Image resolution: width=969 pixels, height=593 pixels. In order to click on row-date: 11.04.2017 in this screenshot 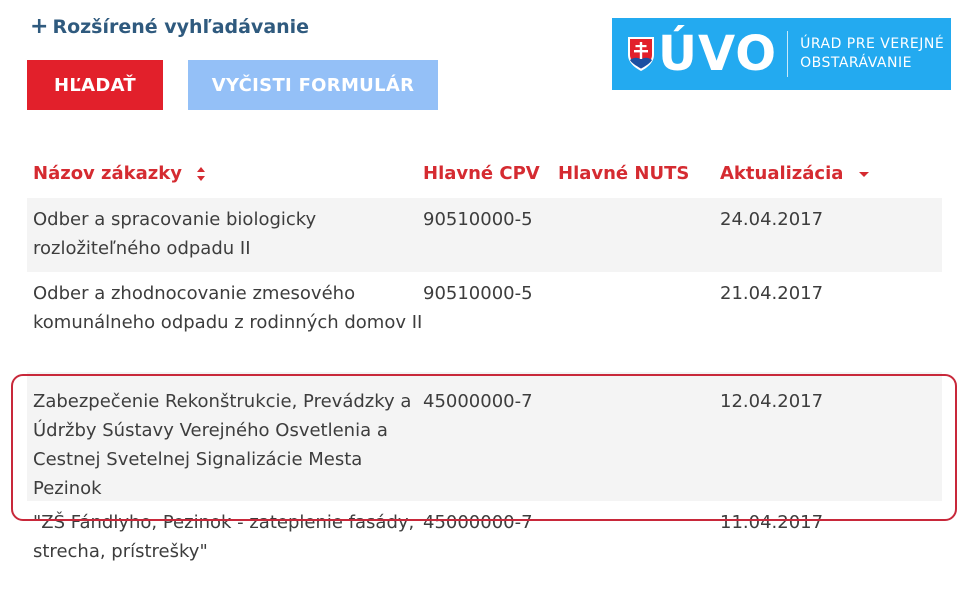, I will do `click(772, 522)`.